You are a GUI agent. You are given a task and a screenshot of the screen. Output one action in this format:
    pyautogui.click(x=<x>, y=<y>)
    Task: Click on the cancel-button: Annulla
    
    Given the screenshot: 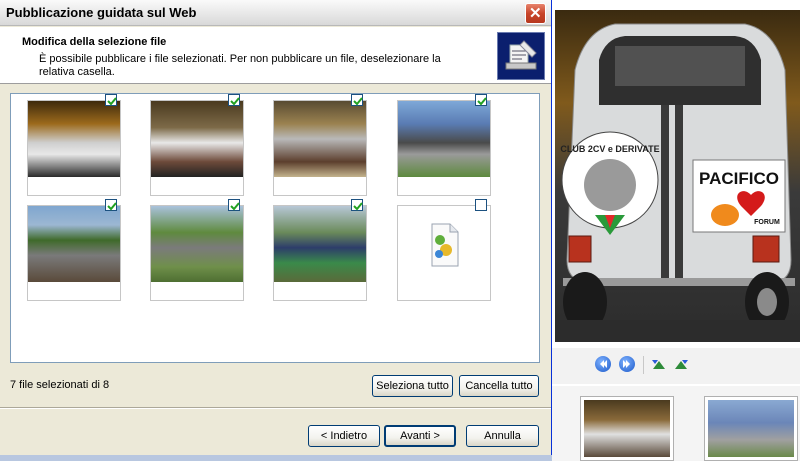 What is the action you would take?
    pyautogui.click(x=502, y=436)
    